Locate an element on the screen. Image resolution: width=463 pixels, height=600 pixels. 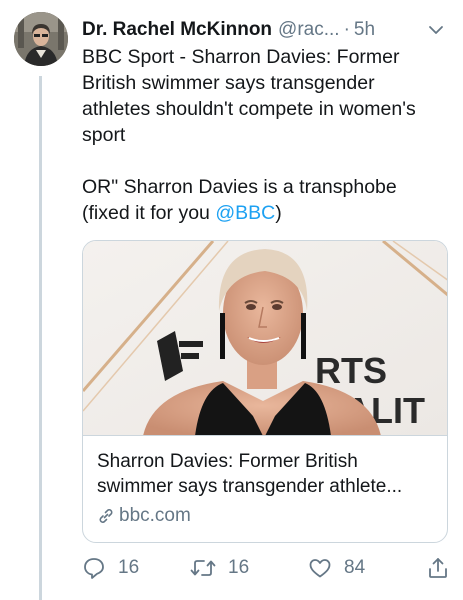
avatar-image is located at coordinates (41, 39).